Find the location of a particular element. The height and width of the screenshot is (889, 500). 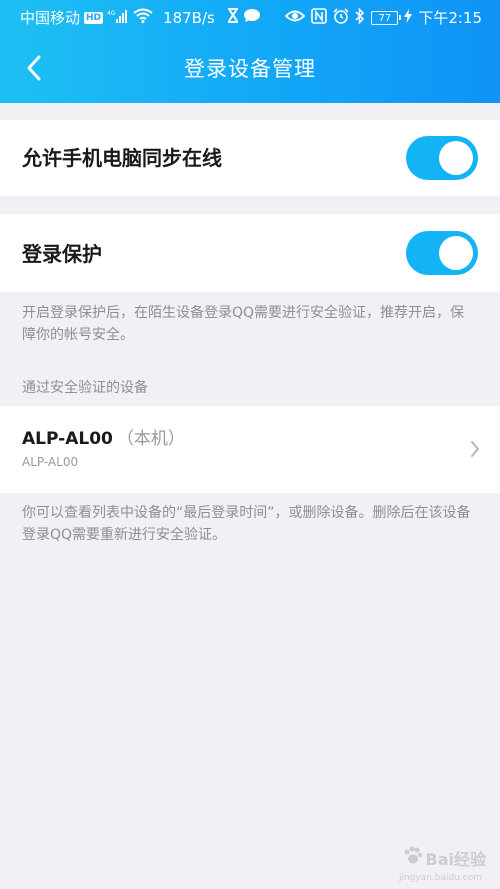

eye-icon is located at coordinates (295, 18).